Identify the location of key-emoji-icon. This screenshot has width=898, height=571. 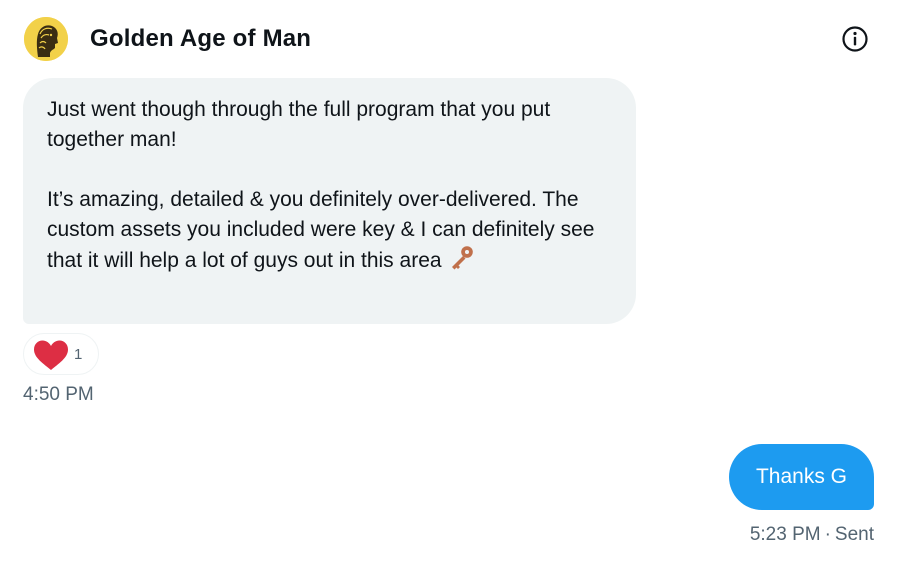
(461, 262).